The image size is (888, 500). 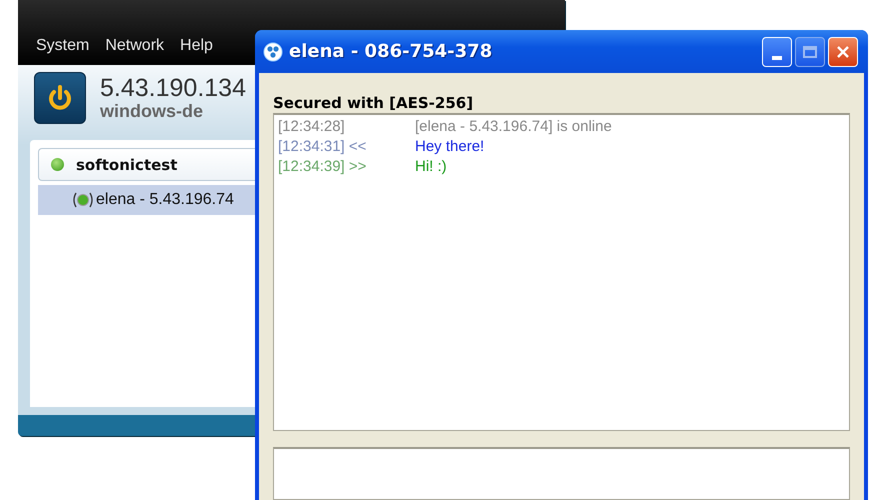 I want to click on message-text: Hey there!, so click(x=449, y=147).